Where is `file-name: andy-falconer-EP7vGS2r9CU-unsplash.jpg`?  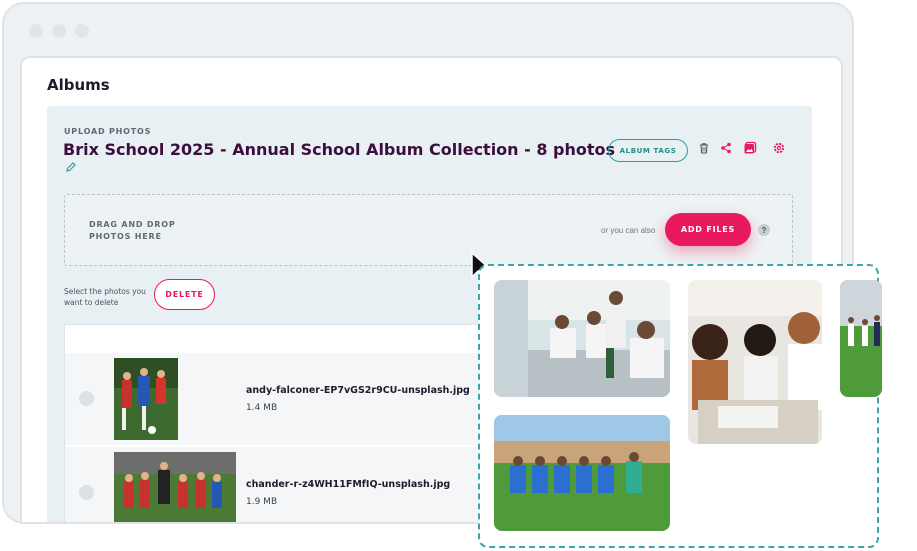
file-name: andy-falconer-EP7vGS2r9CU-unsplash.jpg is located at coordinates (358, 390).